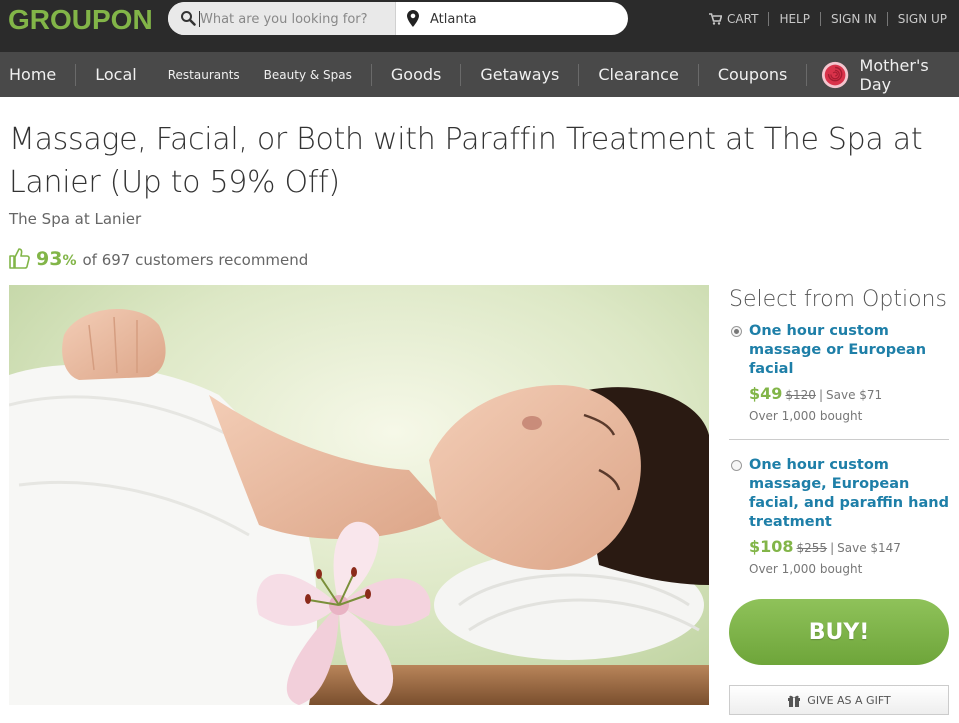  What do you see at coordinates (195, 260) in the screenshot?
I see `recommend-text: of 697 customers recommend` at bounding box center [195, 260].